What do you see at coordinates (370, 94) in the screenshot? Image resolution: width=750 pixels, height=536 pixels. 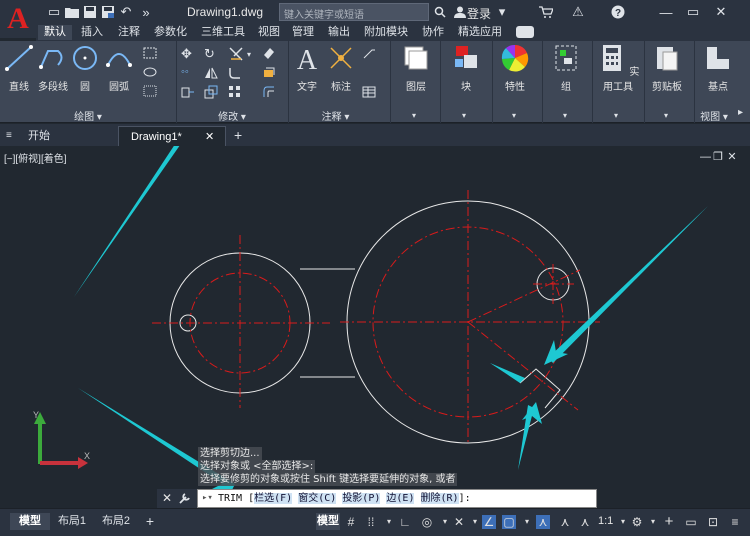 I see `table-icon` at bounding box center [370, 94].